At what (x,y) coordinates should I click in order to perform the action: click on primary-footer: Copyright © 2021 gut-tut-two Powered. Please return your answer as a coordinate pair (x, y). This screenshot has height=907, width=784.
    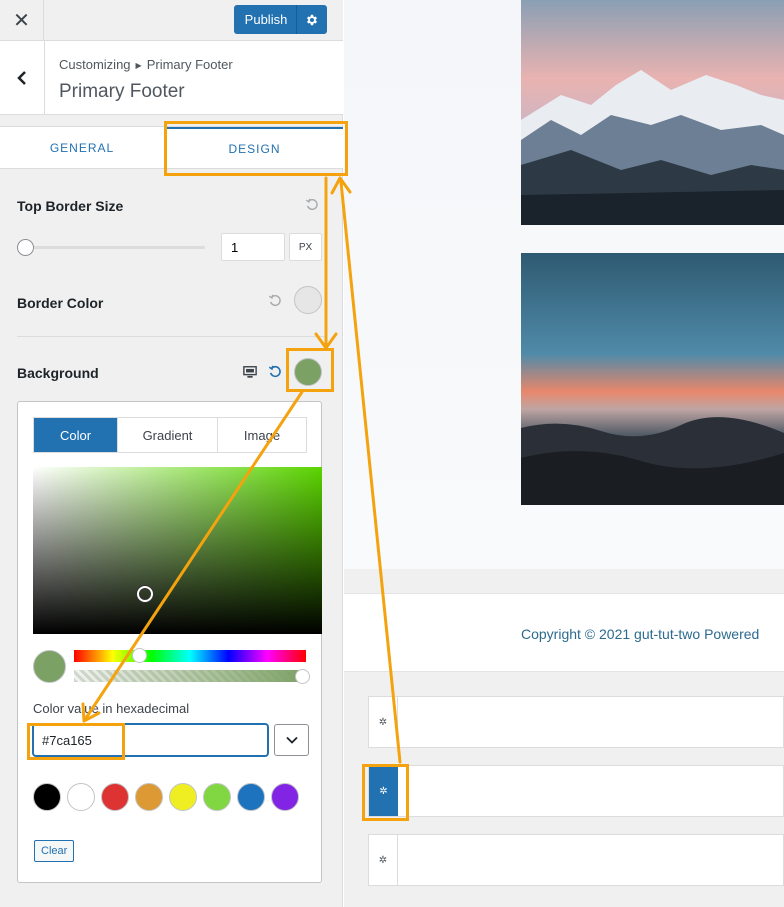
    Looking at the image, I should click on (564, 632).